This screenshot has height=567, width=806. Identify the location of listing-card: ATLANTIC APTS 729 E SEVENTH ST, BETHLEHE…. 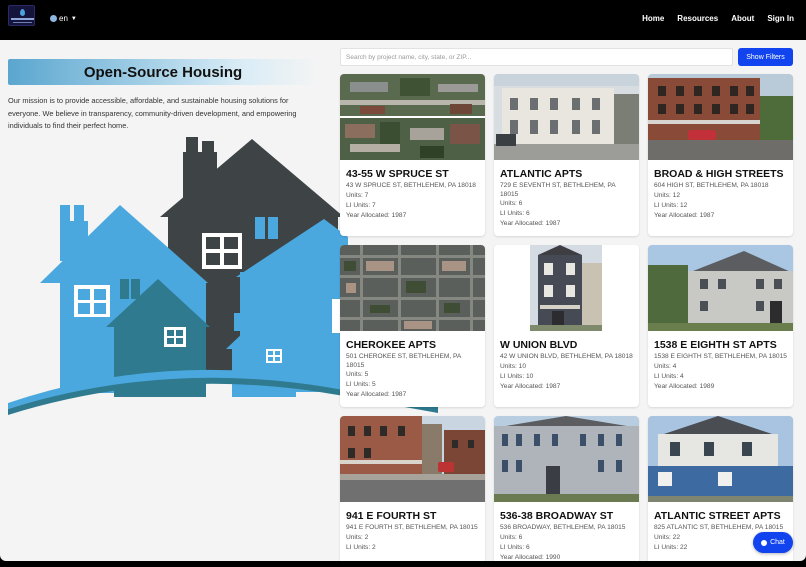
(566, 155).